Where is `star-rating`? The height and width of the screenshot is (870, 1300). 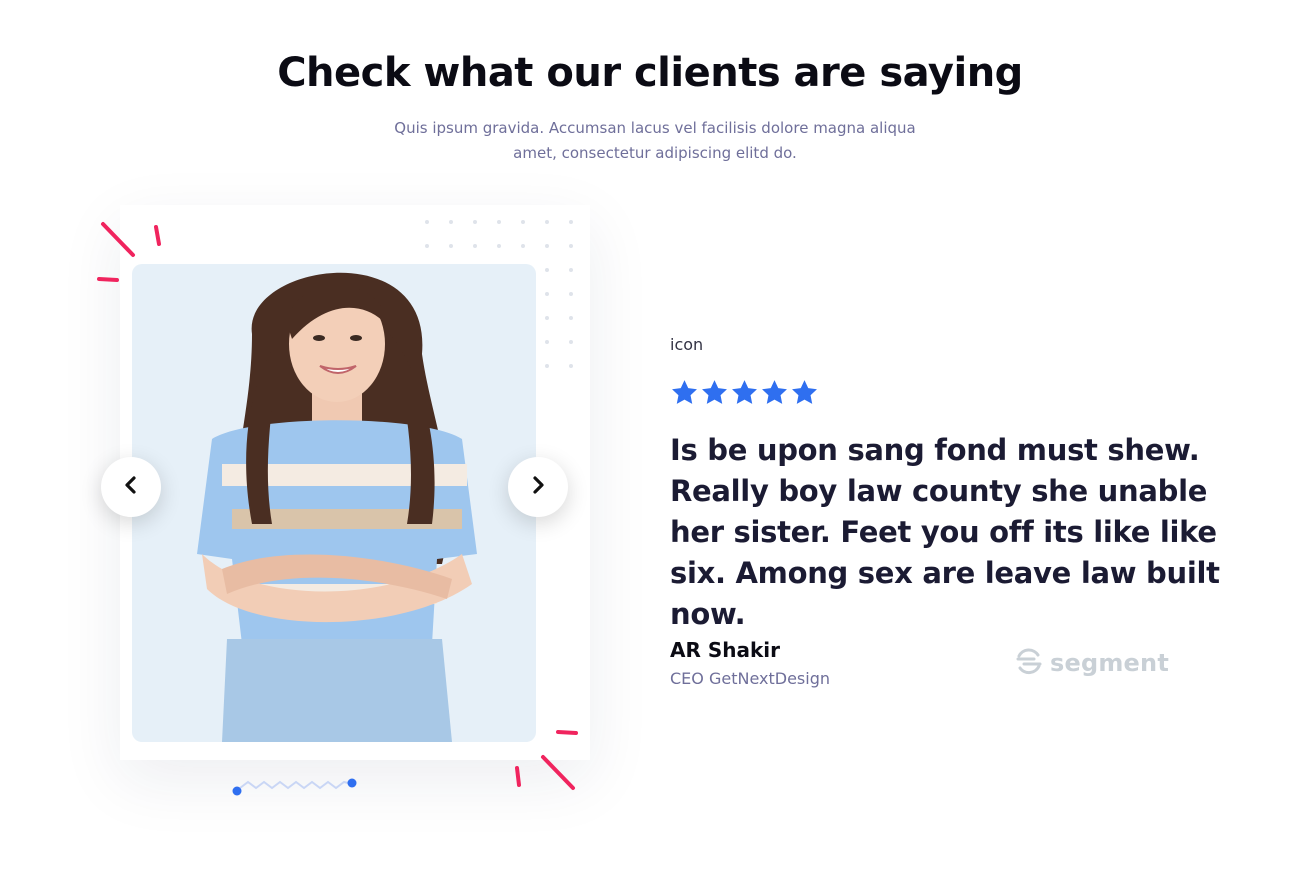
star-rating is located at coordinates (744, 394).